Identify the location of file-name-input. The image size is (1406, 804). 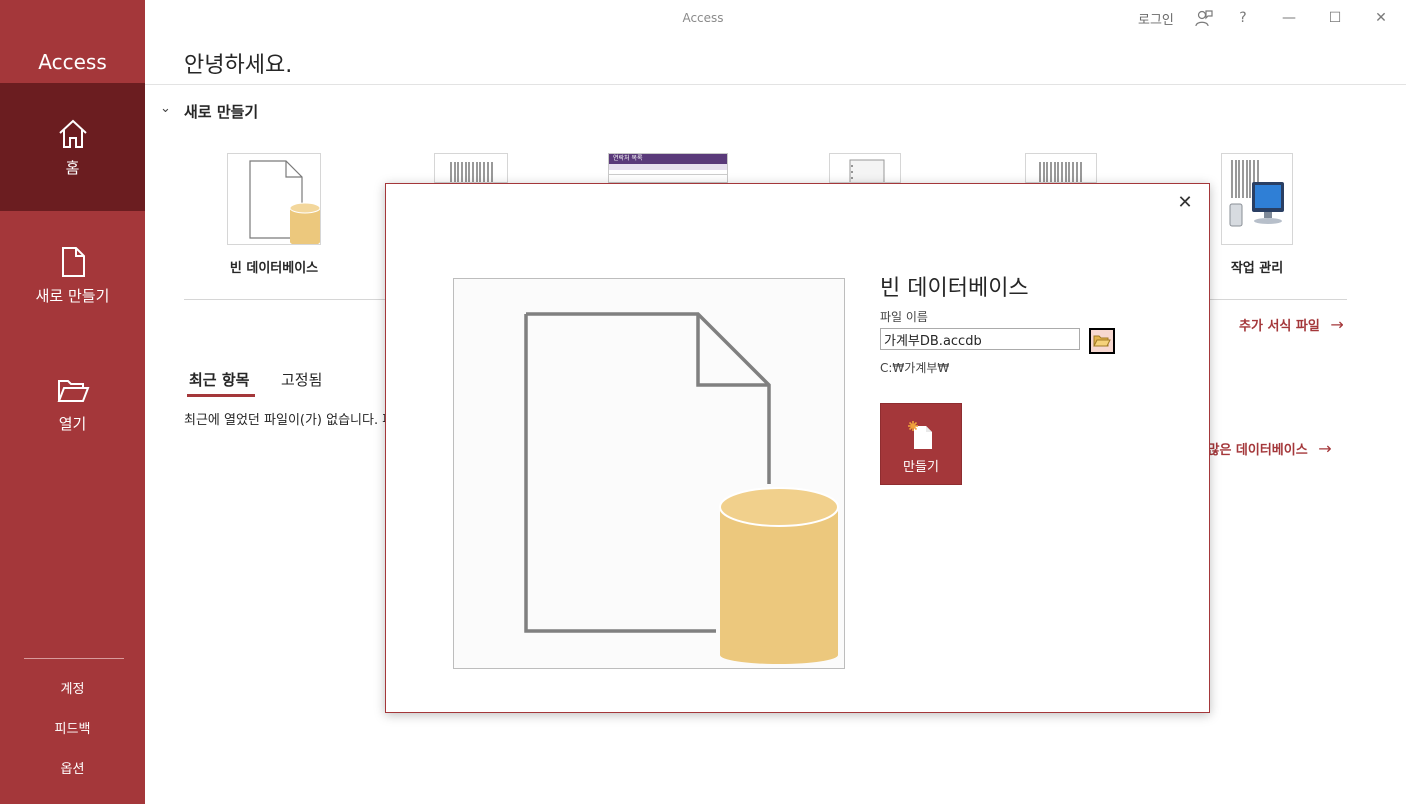
(980, 339).